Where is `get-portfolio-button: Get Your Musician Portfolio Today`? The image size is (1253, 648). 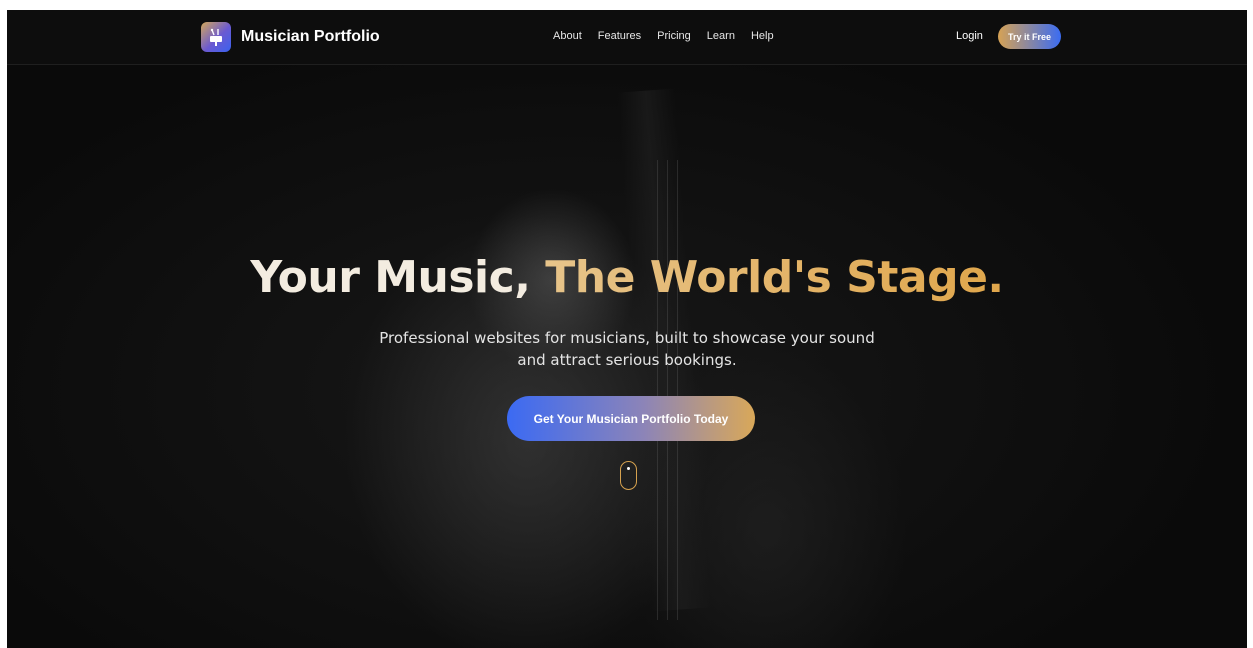 get-portfolio-button: Get Your Musician Portfolio Today is located at coordinates (631, 418).